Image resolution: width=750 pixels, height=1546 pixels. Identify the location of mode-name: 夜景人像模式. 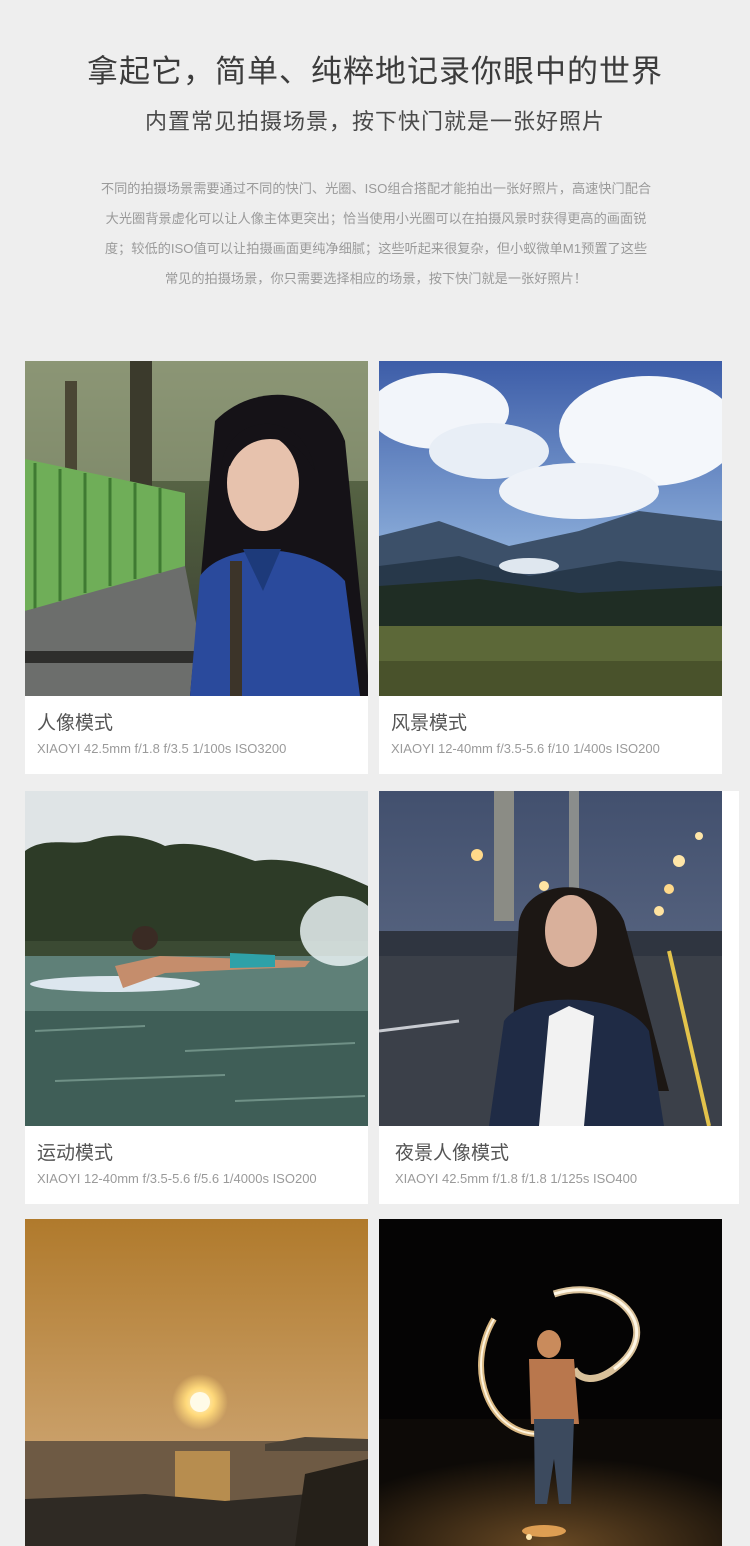
(452, 1153).